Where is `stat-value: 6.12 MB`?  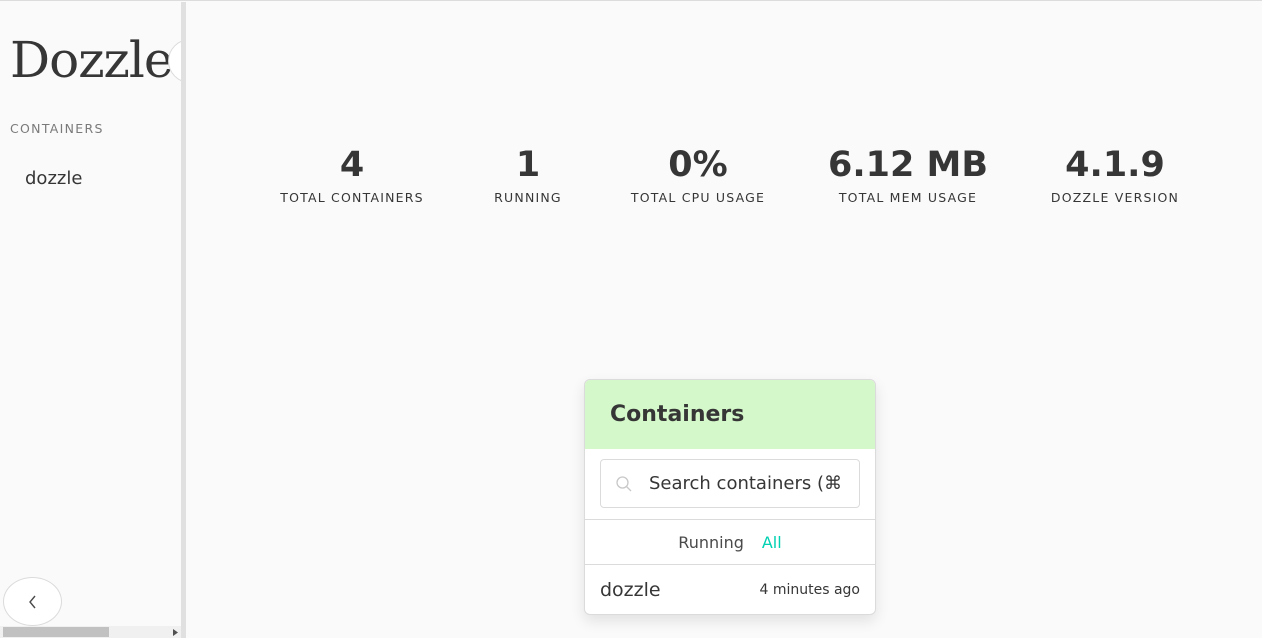 stat-value: 6.12 MB is located at coordinates (908, 165).